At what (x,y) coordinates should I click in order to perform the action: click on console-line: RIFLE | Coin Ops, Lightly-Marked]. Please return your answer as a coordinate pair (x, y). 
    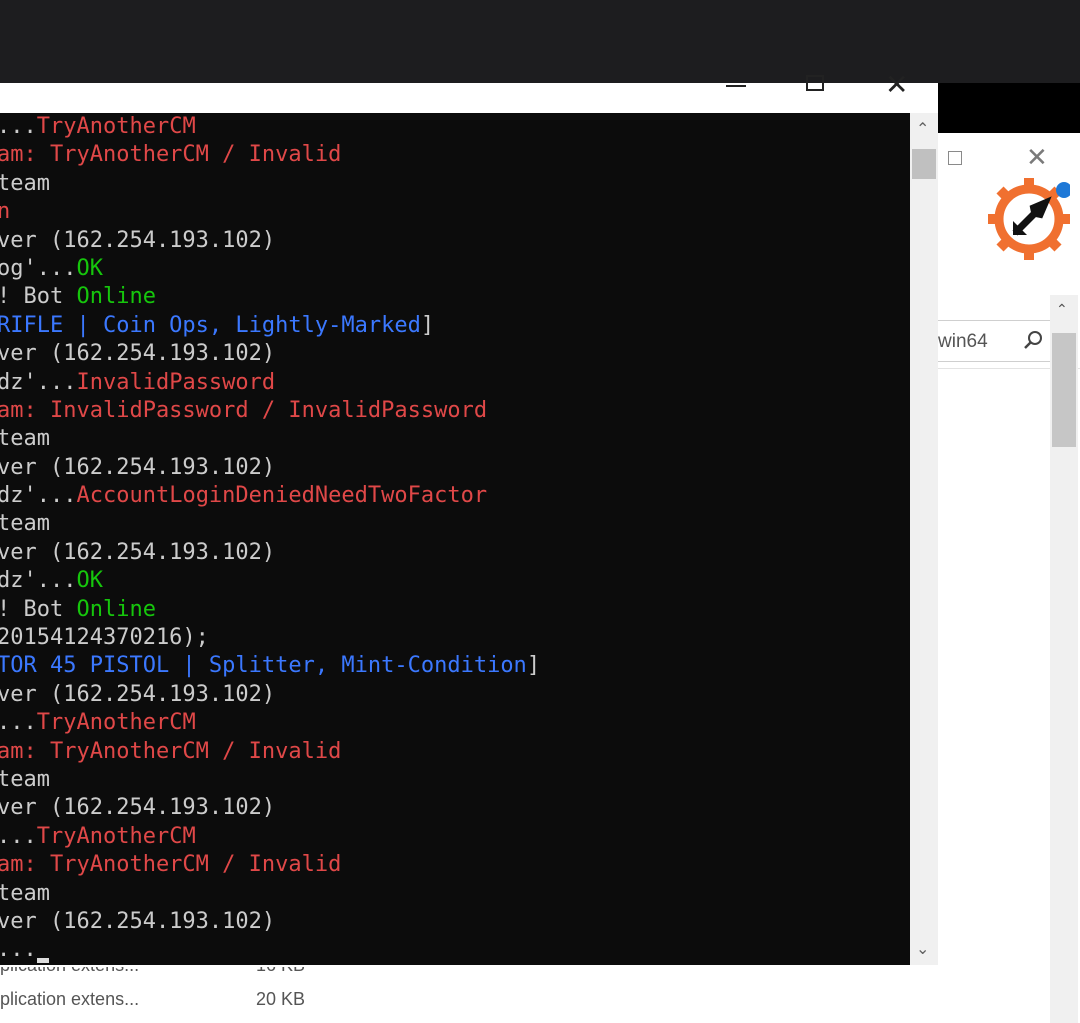
    Looking at the image, I should click on (270, 326).